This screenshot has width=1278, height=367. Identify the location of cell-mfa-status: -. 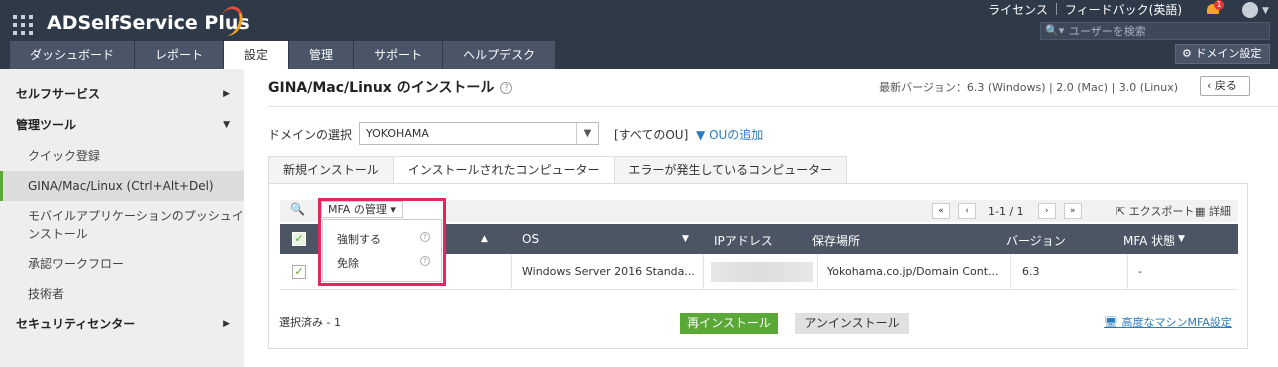
(1140, 271).